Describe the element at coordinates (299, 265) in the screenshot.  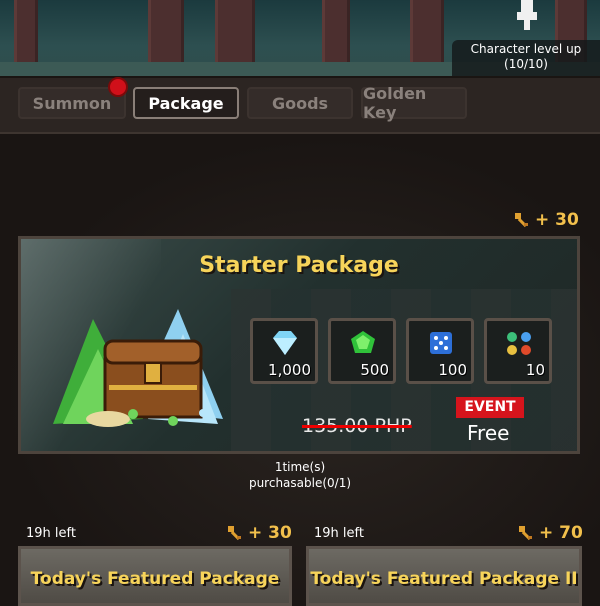
I see `starter-package-title: Starter Package` at that location.